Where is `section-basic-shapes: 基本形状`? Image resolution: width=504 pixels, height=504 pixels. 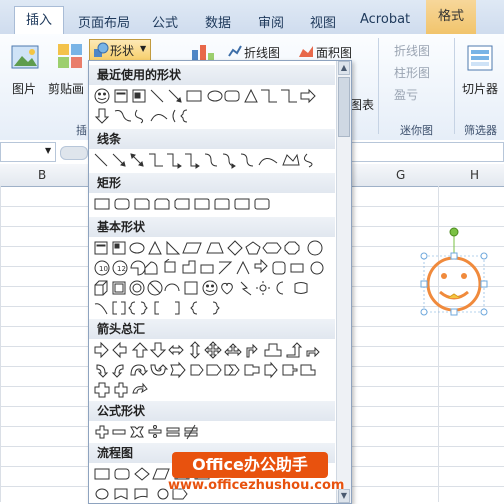 section-basic-shapes: 基本形状 is located at coordinates (212, 227).